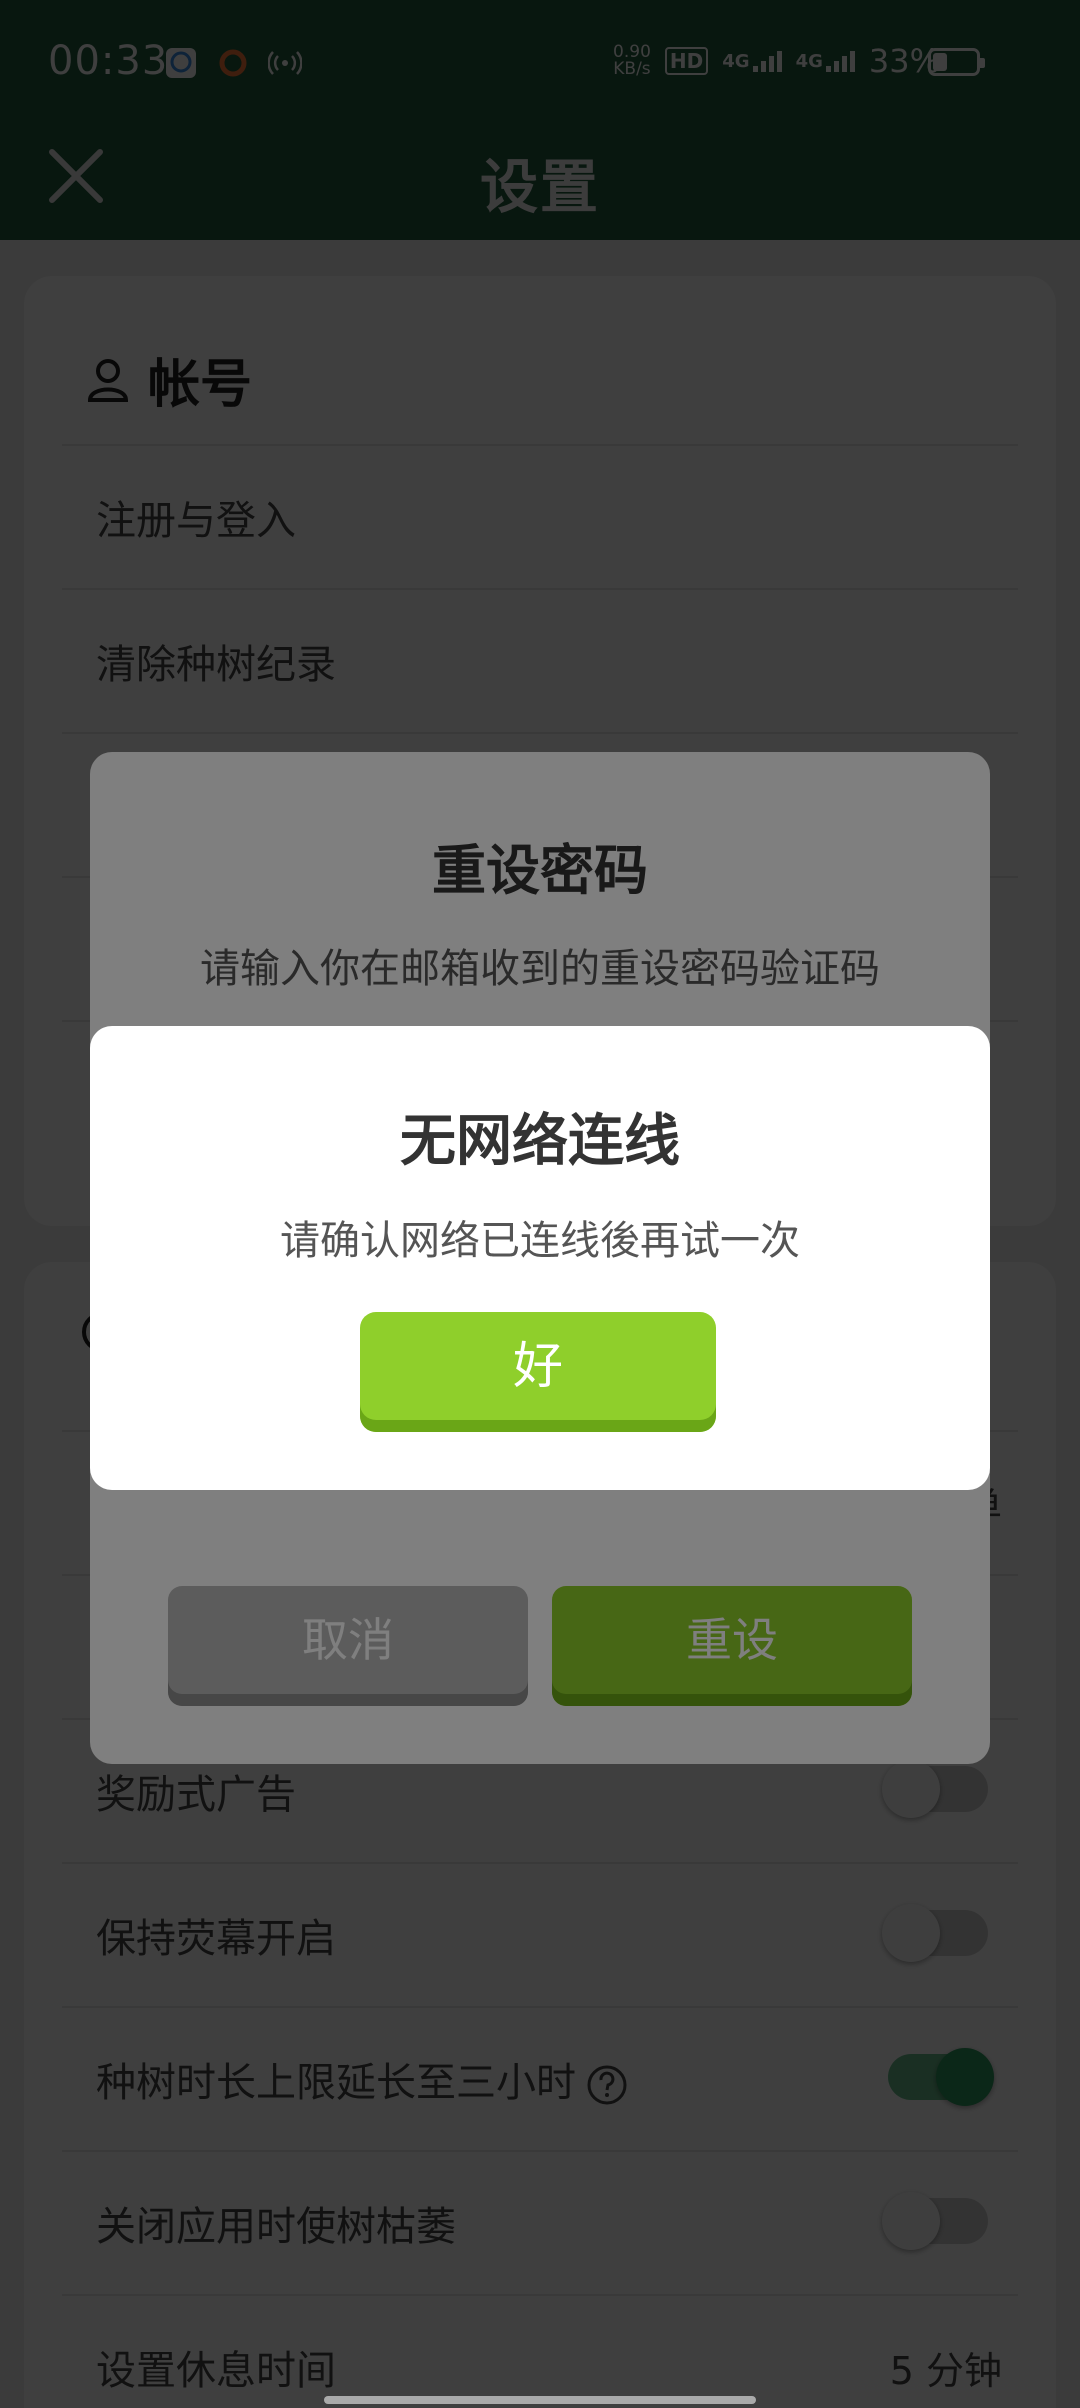  I want to click on home-indicator, so click(540, 2400).